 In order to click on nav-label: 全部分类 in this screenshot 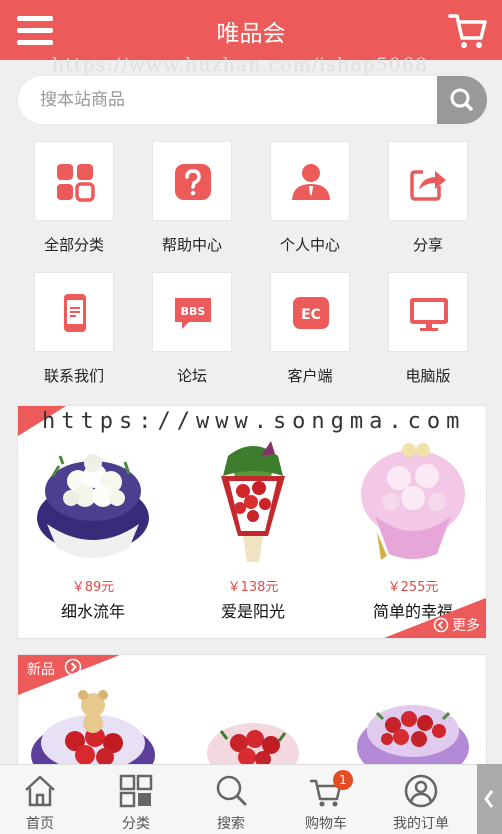, I will do `click(73, 245)`.